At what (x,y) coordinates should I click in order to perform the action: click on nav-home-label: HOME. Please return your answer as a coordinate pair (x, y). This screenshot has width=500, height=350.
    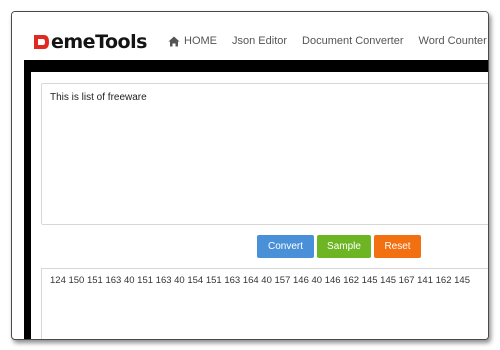
    Looking at the image, I should click on (200, 41).